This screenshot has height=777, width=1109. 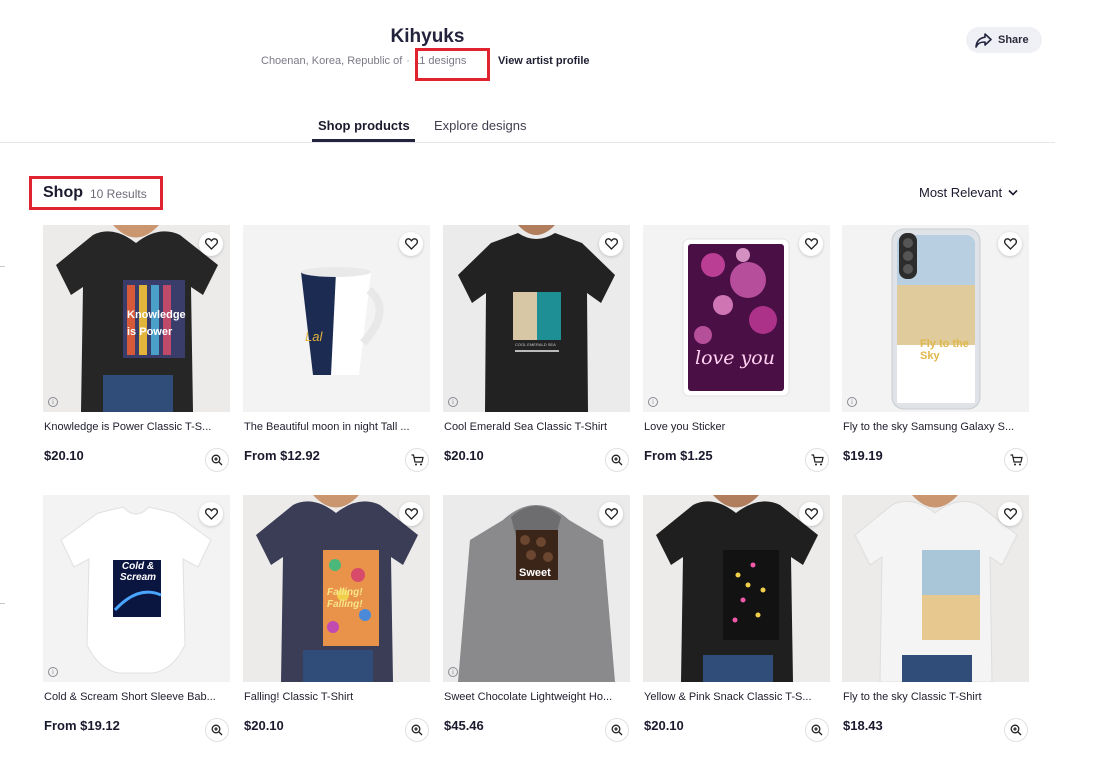 What do you see at coordinates (363, 140) in the screenshot?
I see `active-tab-indicator` at bounding box center [363, 140].